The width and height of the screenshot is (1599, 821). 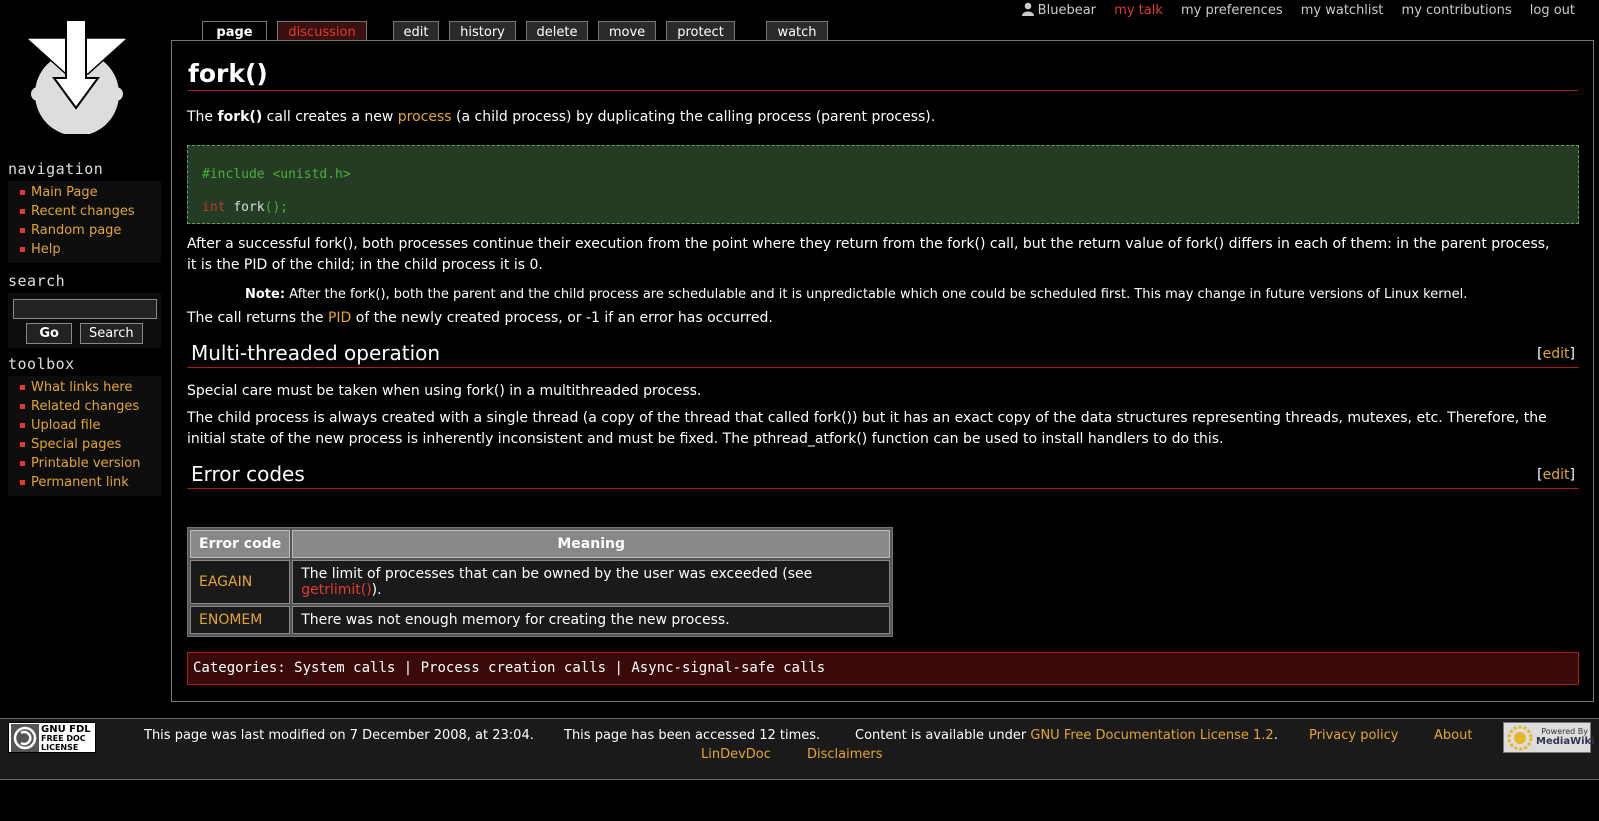 I want to click on sidebar-item-recent-changes: Recent changes, so click(x=83, y=211).